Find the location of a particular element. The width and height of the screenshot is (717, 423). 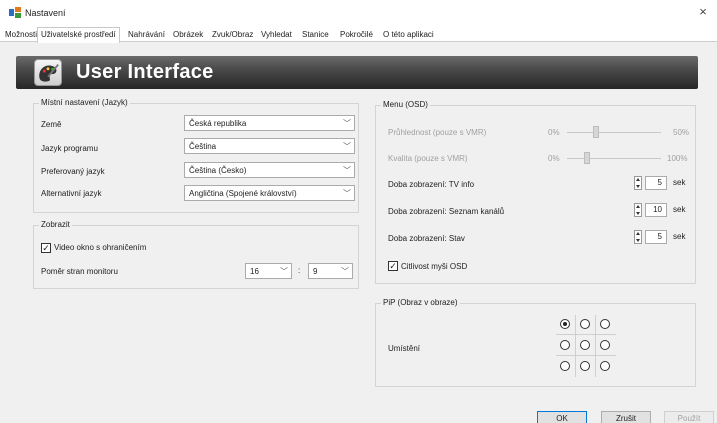

banner-title: User Interface is located at coordinates (145, 72).